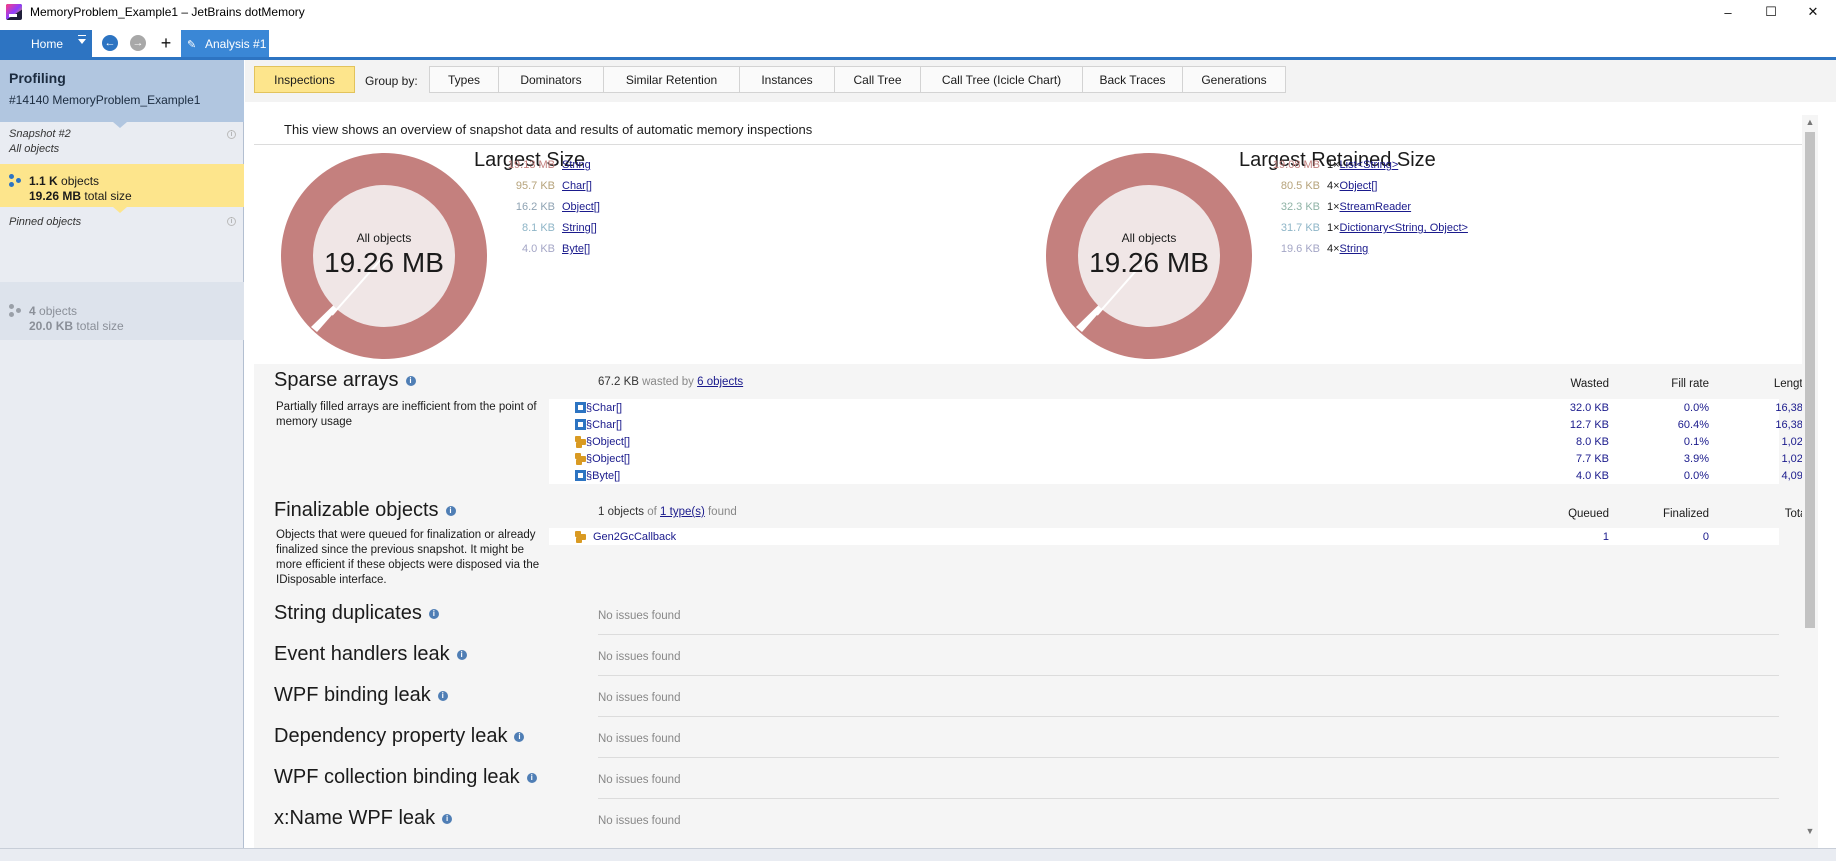 The image size is (1836, 861). Describe the element at coordinates (604, 408) in the screenshot. I see `array-type-name: §Char[]` at that location.